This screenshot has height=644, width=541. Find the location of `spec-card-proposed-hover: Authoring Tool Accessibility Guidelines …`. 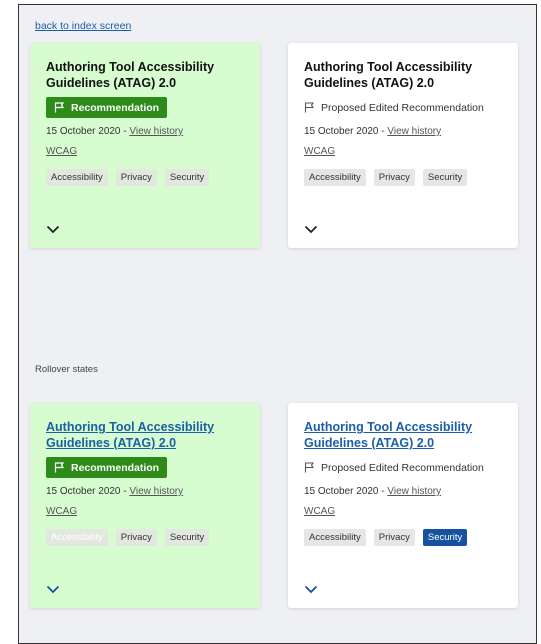

spec-card-proposed-hover: Authoring Tool Accessibility Guidelines … is located at coordinates (403, 505).